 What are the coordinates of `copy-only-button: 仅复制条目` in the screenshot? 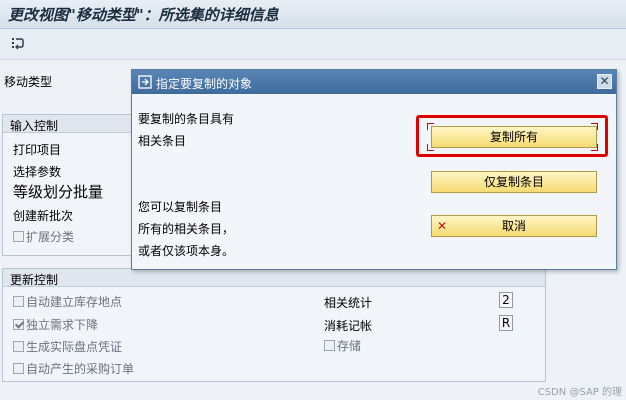 It's located at (514, 182).